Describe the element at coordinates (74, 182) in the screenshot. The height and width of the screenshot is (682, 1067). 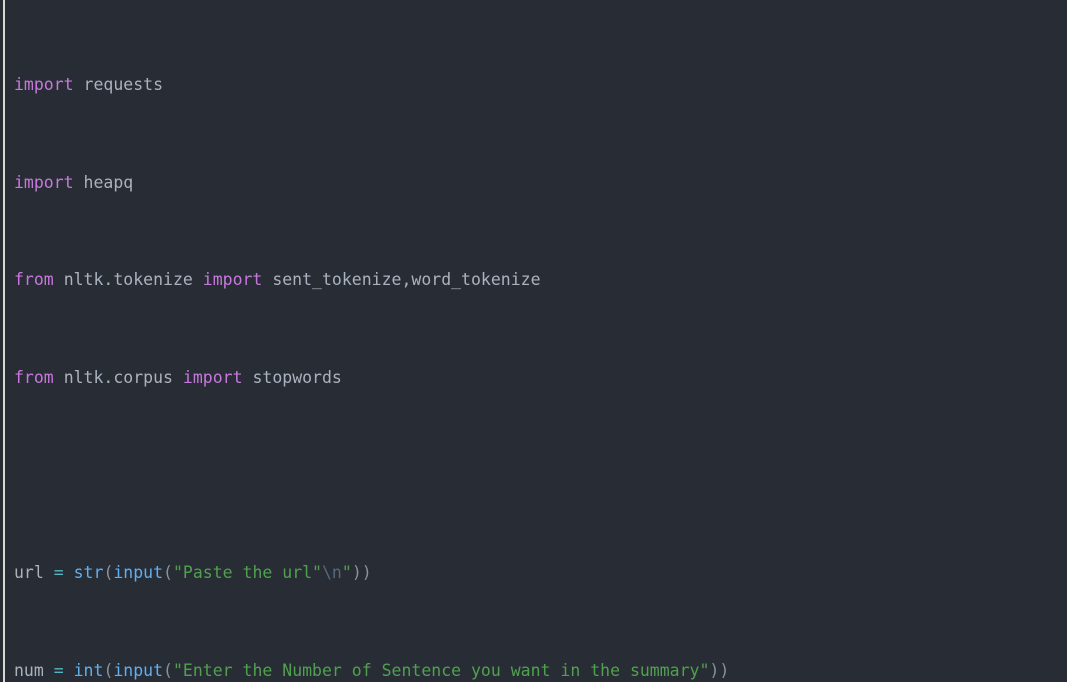
I see `code-line: import heapq` at that location.